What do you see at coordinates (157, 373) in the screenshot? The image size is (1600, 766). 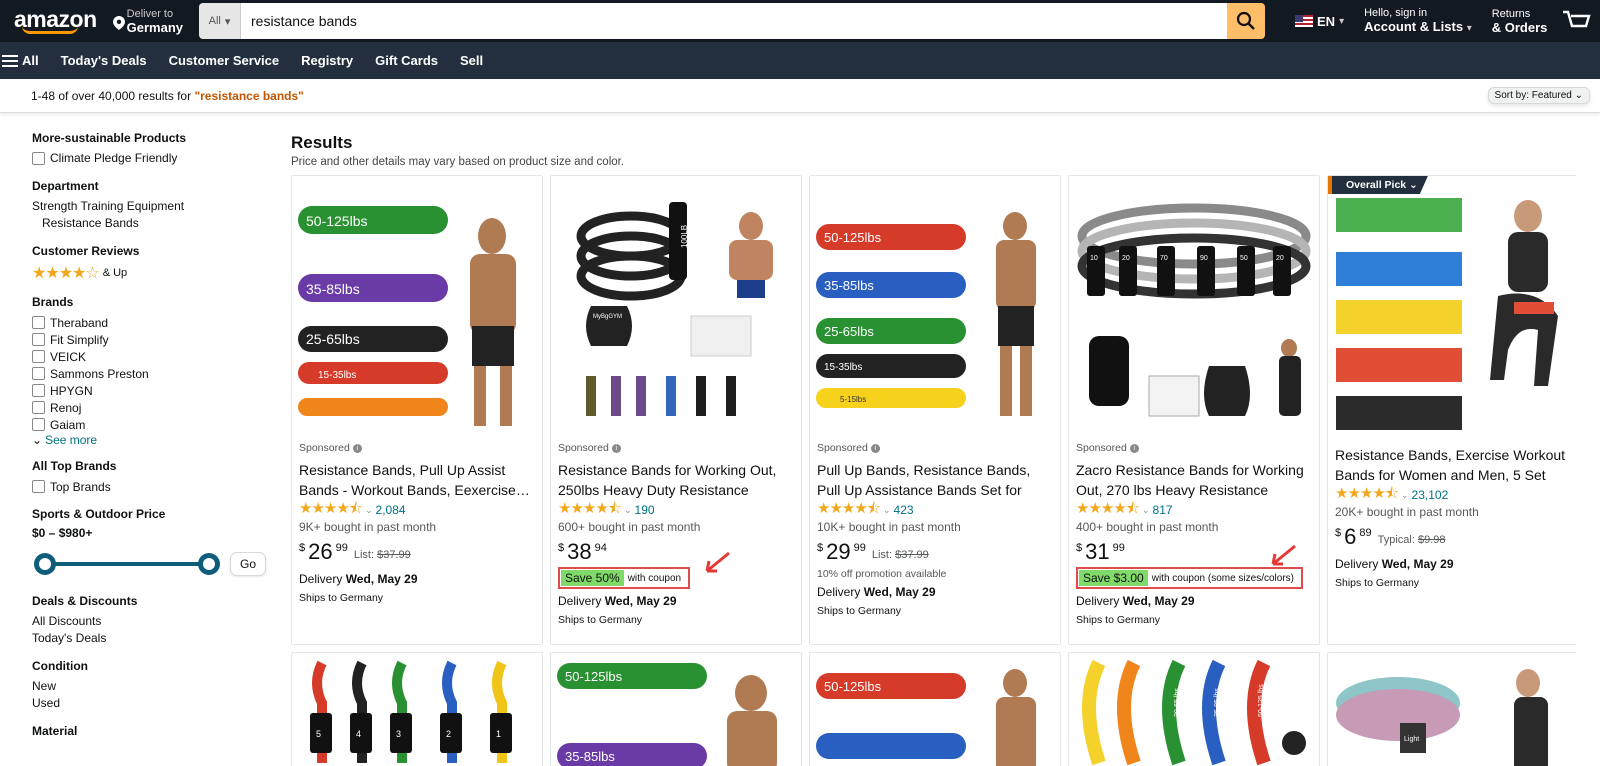 I see `brand-filter-sammons: Sammons Preston` at bounding box center [157, 373].